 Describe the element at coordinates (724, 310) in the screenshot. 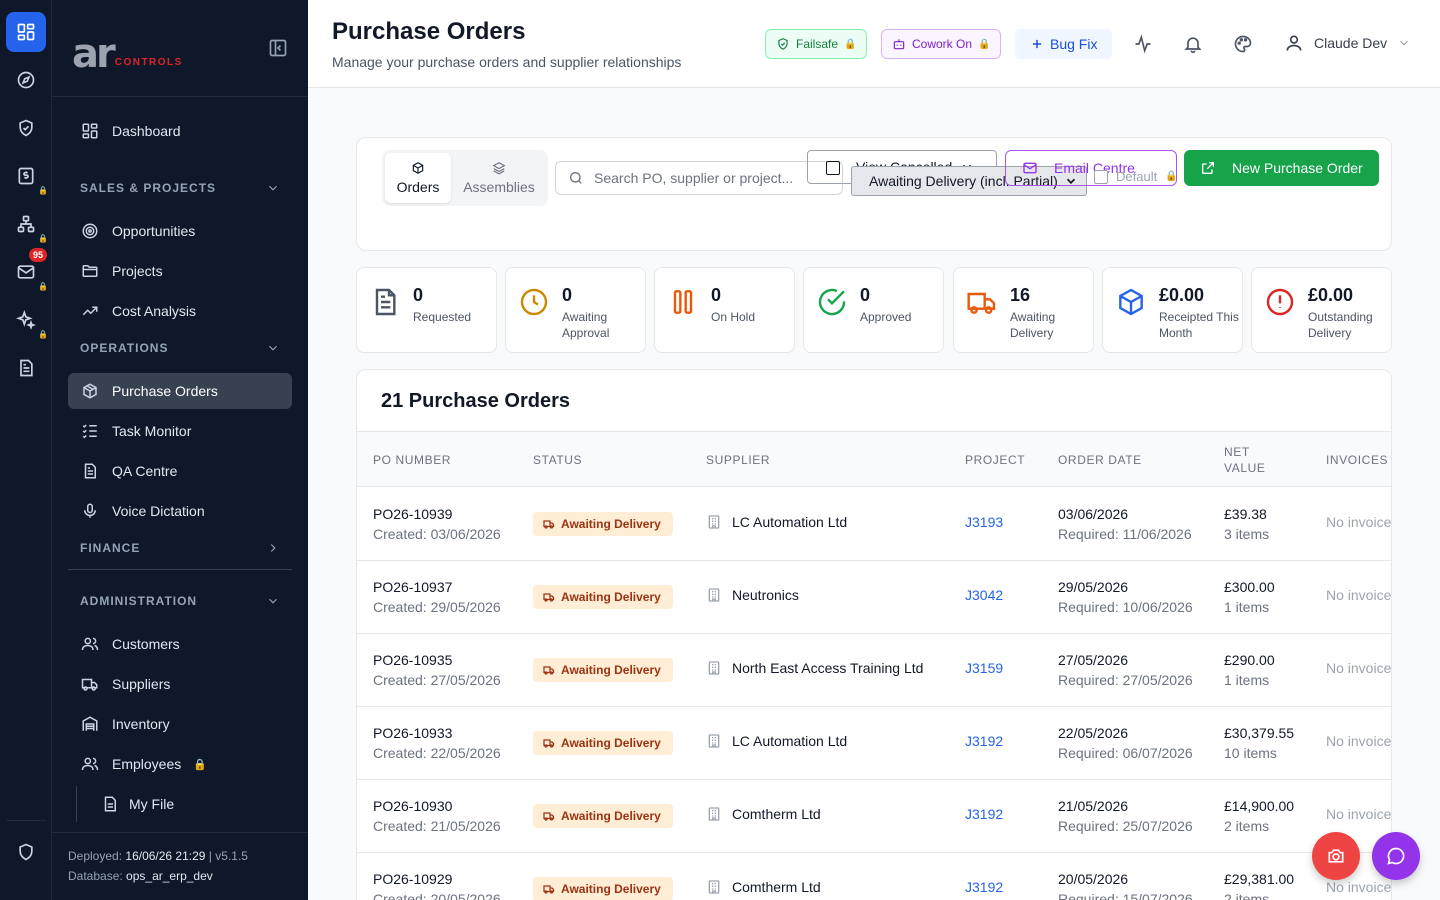

I see `stat-card-on-hold: 0 On Hold` at that location.